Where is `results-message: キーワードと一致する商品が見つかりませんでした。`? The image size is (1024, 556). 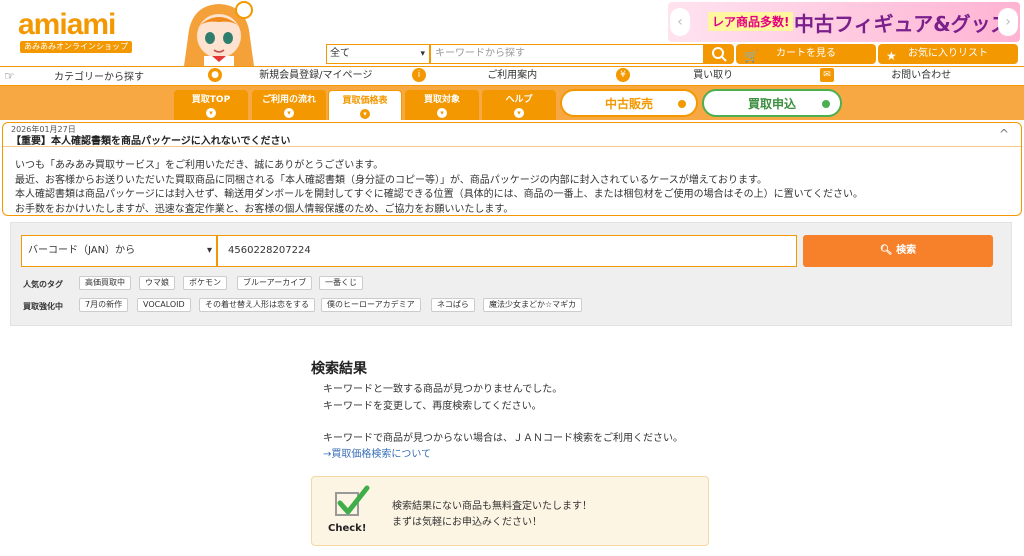 results-message: キーワードと一致する商品が見つかりませんでした。 is located at coordinates (443, 389).